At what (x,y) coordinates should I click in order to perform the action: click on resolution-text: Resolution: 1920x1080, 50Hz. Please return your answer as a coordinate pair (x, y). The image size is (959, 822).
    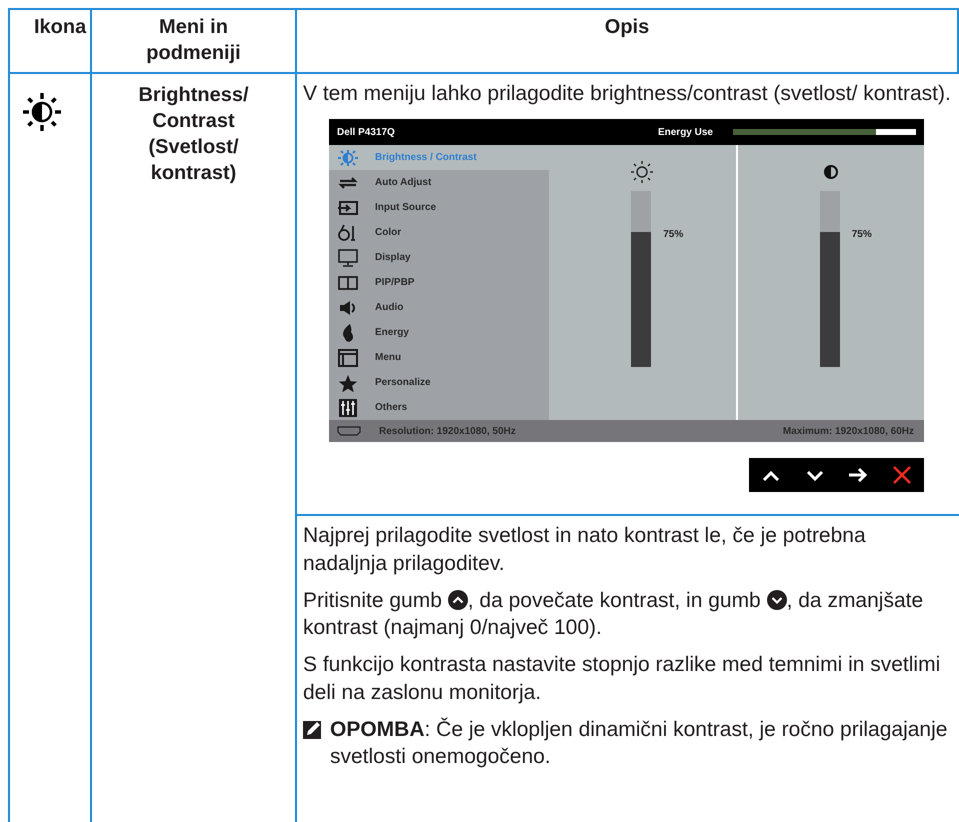
    Looking at the image, I should click on (448, 431).